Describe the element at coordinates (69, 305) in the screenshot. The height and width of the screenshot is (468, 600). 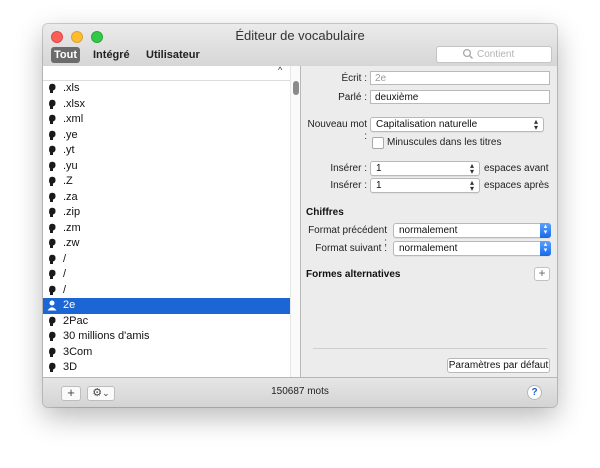
I see `list-item-label: 2e` at that location.